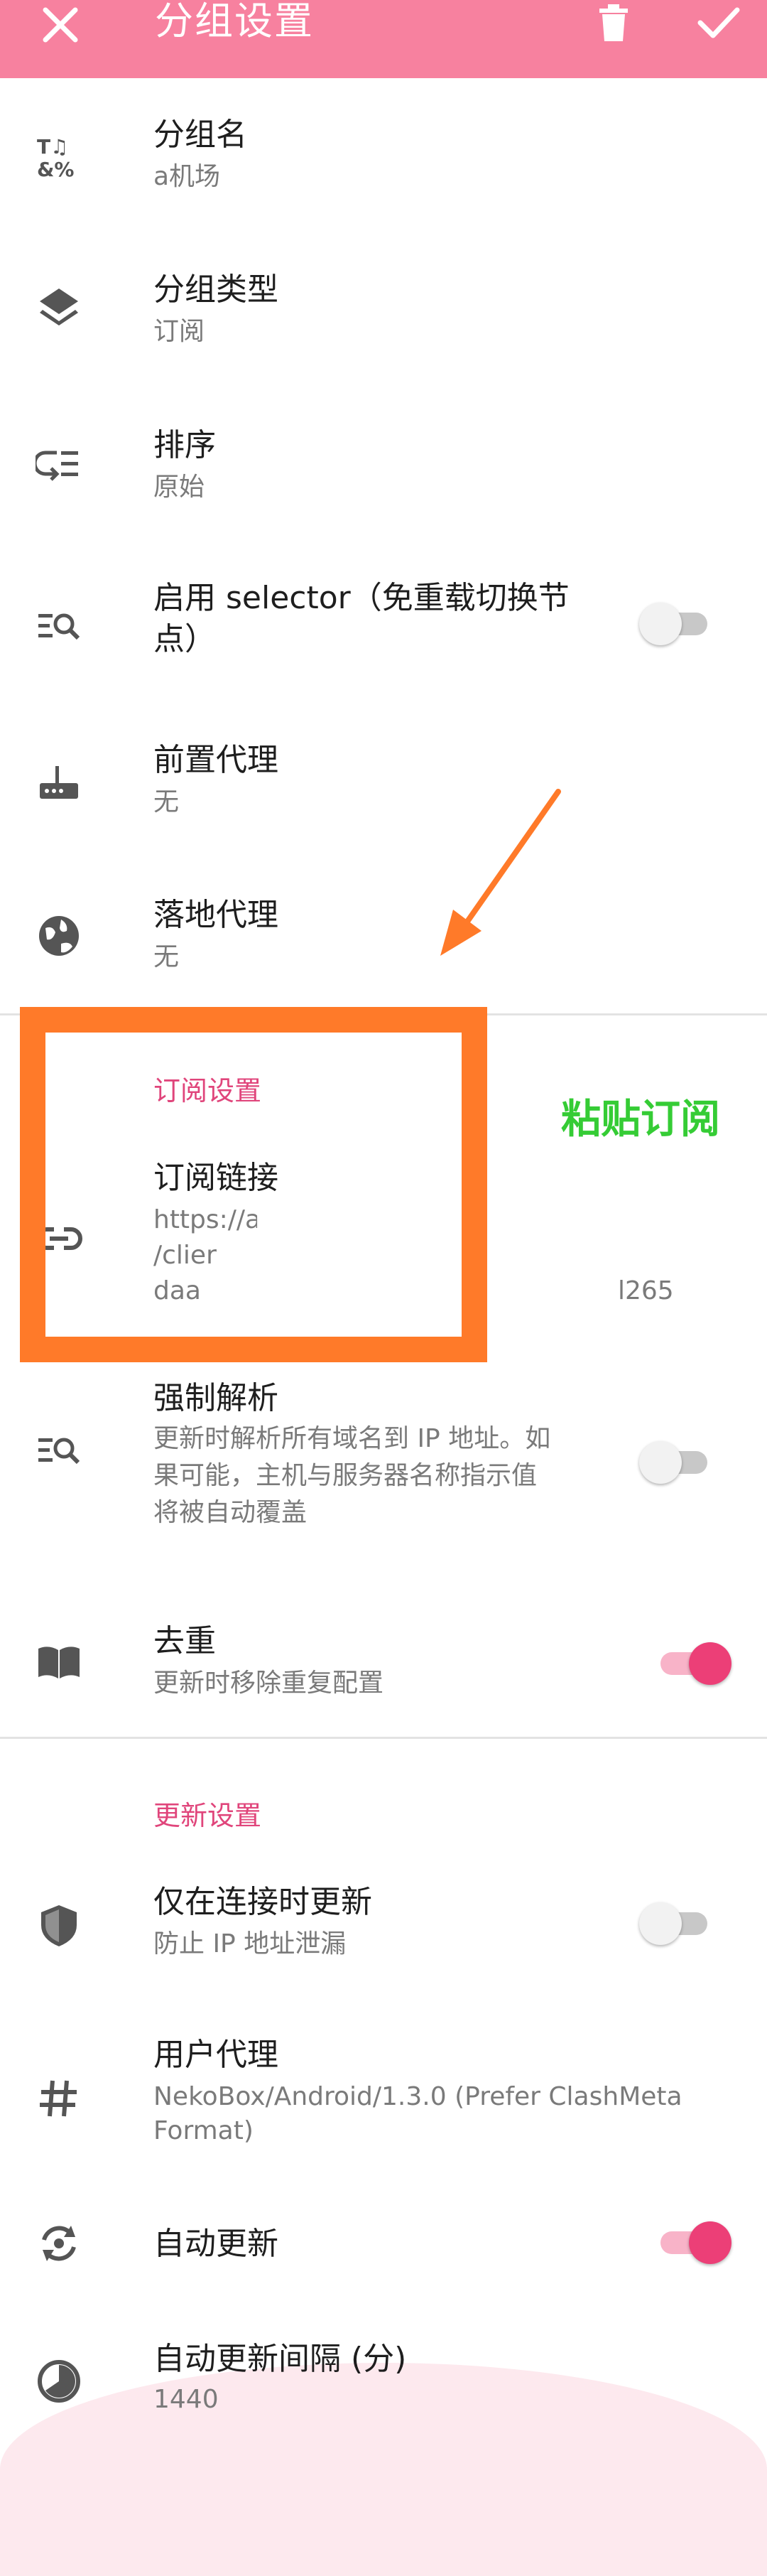 This screenshot has height=2576, width=767. I want to click on item-title: 用户代理, so click(215, 2055).